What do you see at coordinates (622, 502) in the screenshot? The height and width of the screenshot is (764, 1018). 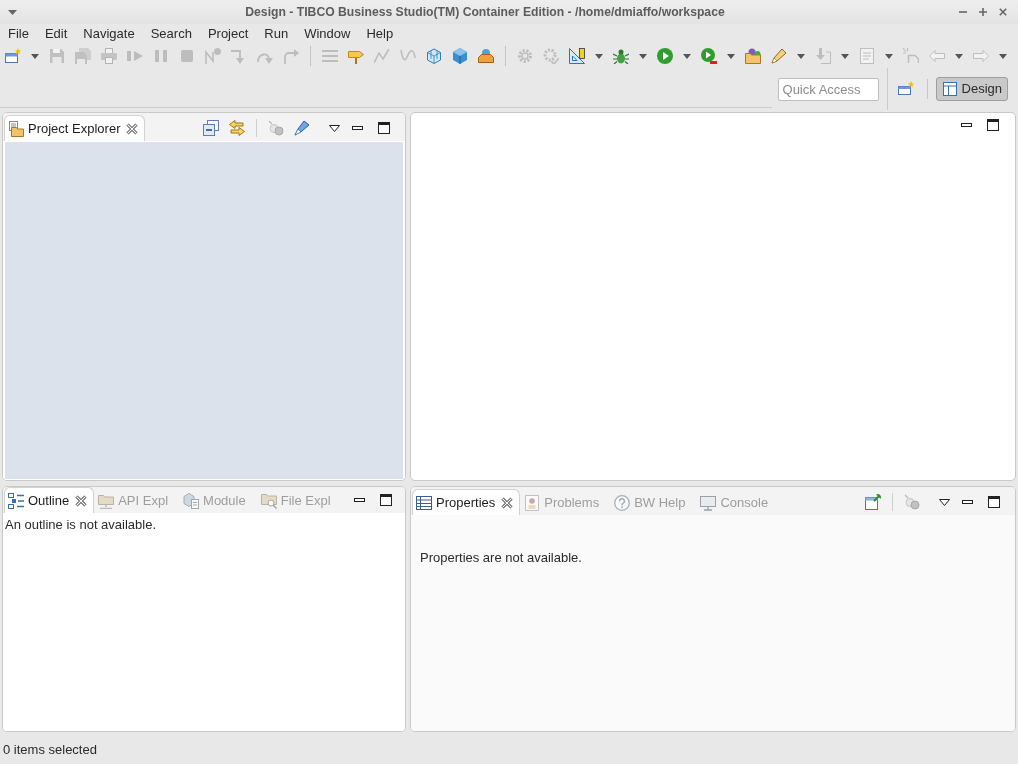 I see `help-icon` at bounding box center [622, 502].